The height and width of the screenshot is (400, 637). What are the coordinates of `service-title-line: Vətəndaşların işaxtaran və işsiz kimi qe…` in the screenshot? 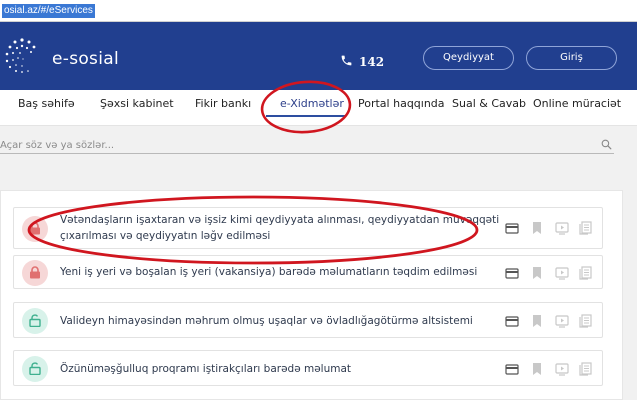 It's located at (280, 220).